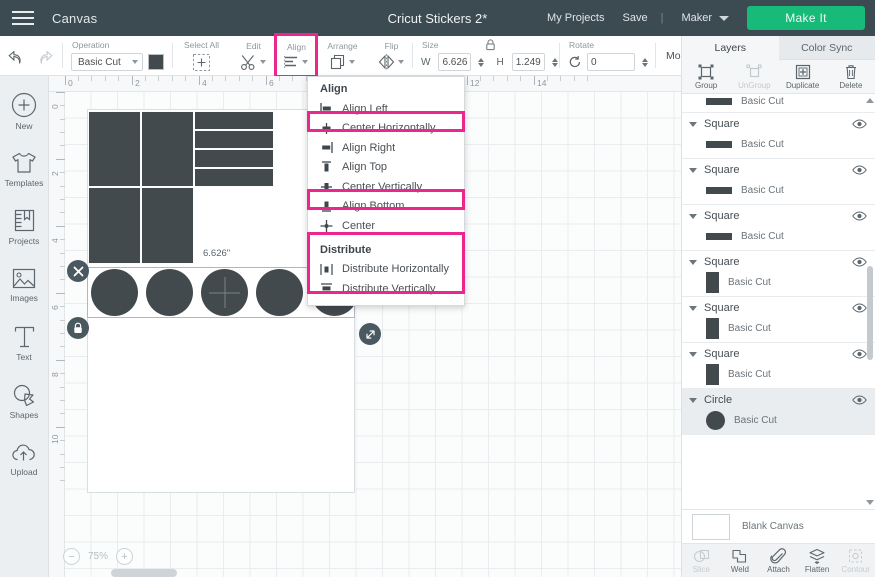 The width and height of the screenshot is (875, 577). What do you see at coordinates (386, 109) in the screenshot?
I see `menu-item-align-left: Align Left` at bounding box center [386, 109].